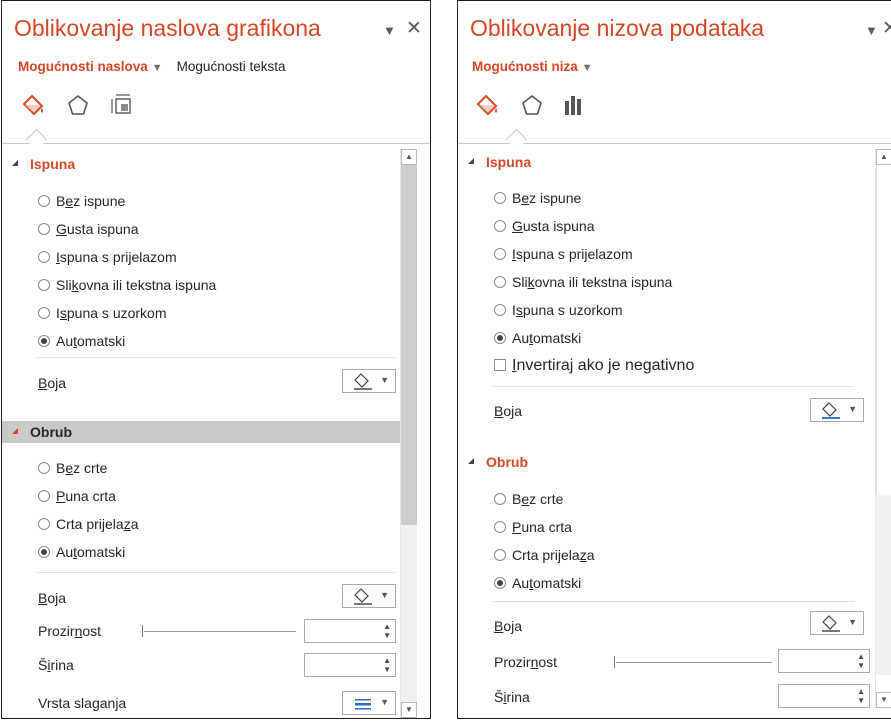 This screenshot has width=891, height=721. I want to click on option-label: usta ispuna, so click(102, 229).